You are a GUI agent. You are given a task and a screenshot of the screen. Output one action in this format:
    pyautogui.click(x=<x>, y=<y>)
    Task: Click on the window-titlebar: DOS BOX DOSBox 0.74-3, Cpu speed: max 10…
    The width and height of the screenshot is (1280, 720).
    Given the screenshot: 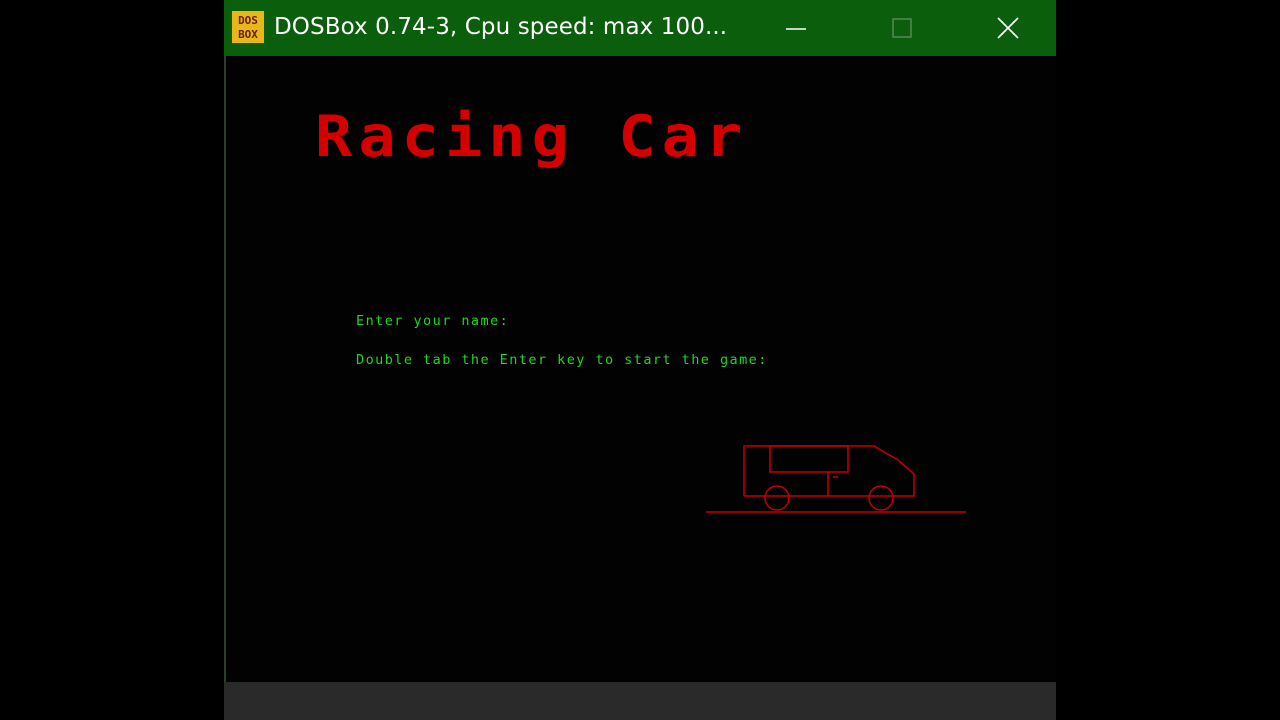 What is the action you would take?
    pyautogui.click(x=640, y=28)
    